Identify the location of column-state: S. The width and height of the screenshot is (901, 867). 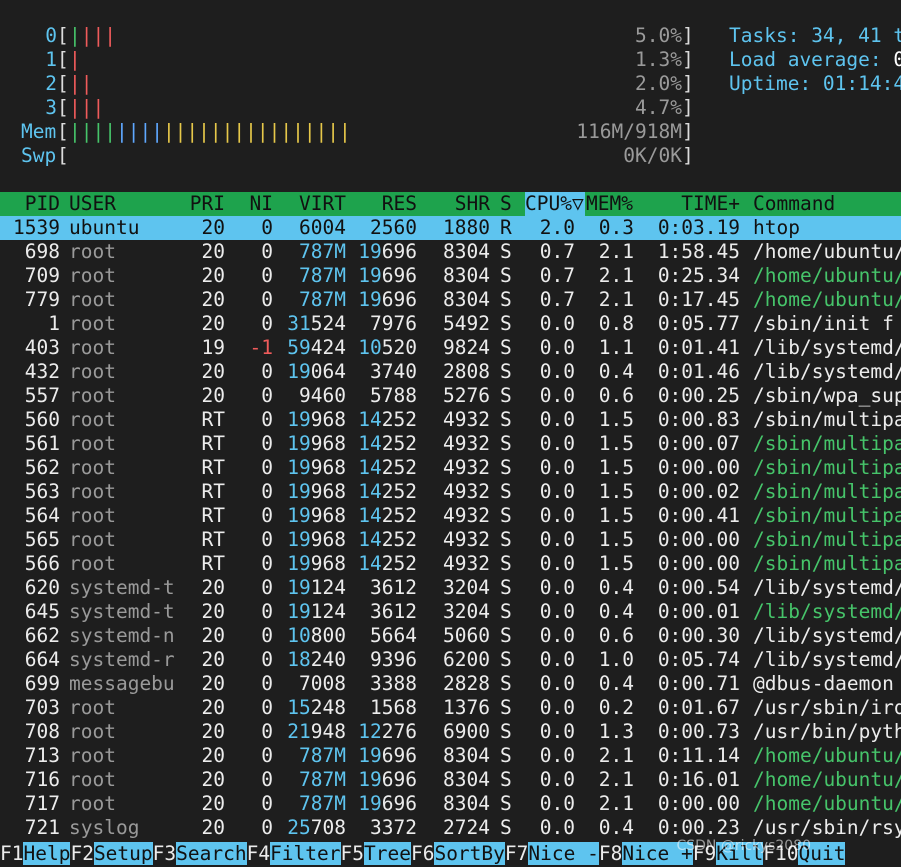
(507, 204).